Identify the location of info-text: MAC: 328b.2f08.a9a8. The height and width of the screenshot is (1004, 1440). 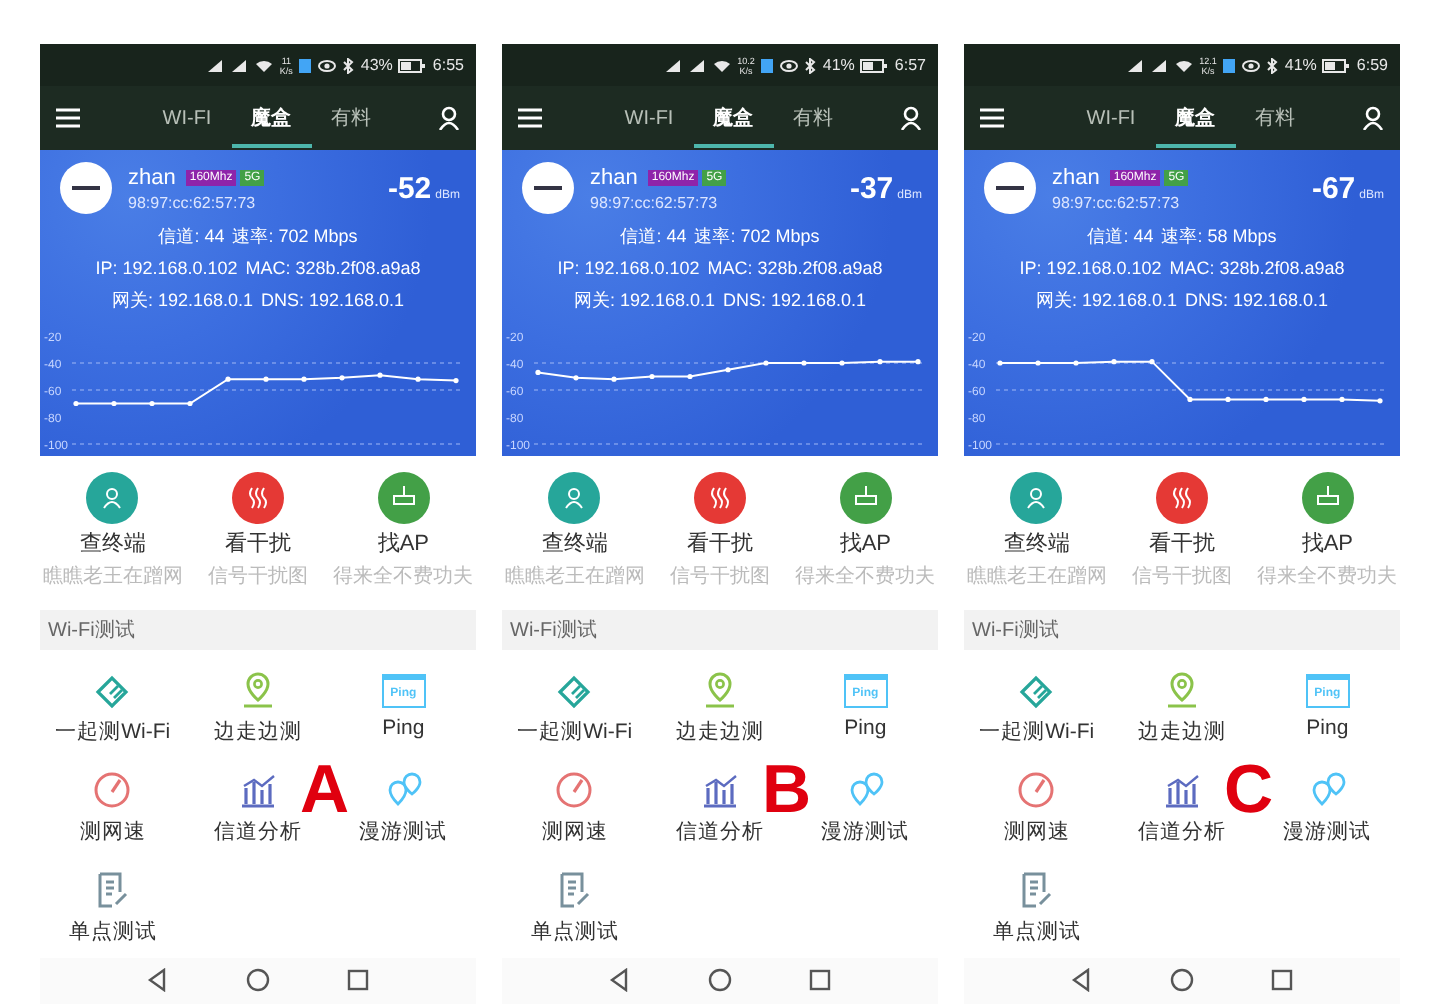
(795, 269).